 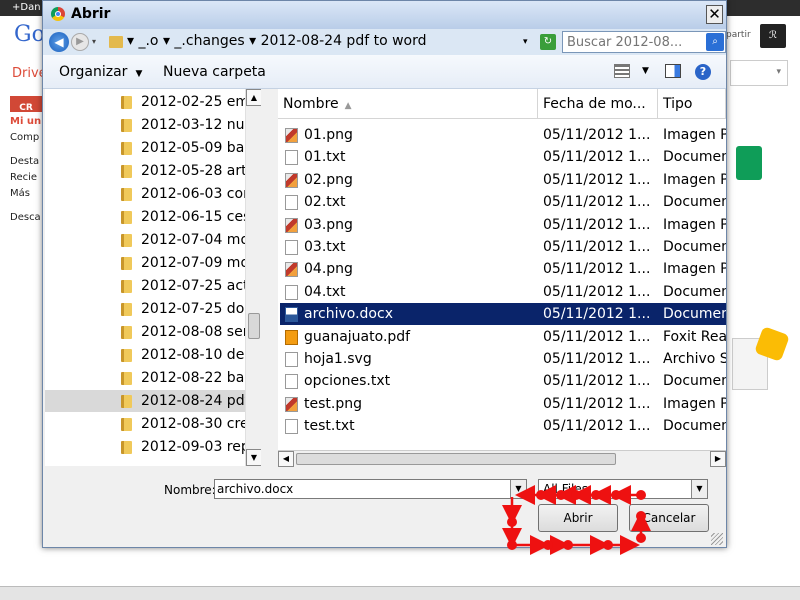 I want to click on file-type-filter: All Files ▼, so click(x=623, y=489).